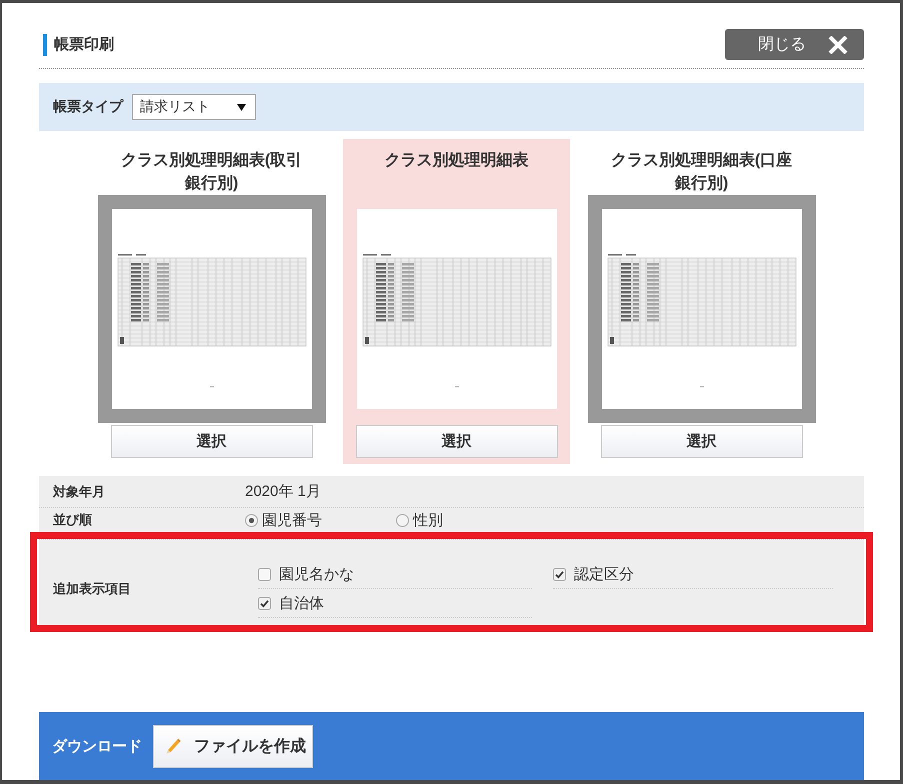 This screenshot has width=903, height=784. I want to click on card-title: クラス別処理明細表(取引銀行別), so click(212, 172).